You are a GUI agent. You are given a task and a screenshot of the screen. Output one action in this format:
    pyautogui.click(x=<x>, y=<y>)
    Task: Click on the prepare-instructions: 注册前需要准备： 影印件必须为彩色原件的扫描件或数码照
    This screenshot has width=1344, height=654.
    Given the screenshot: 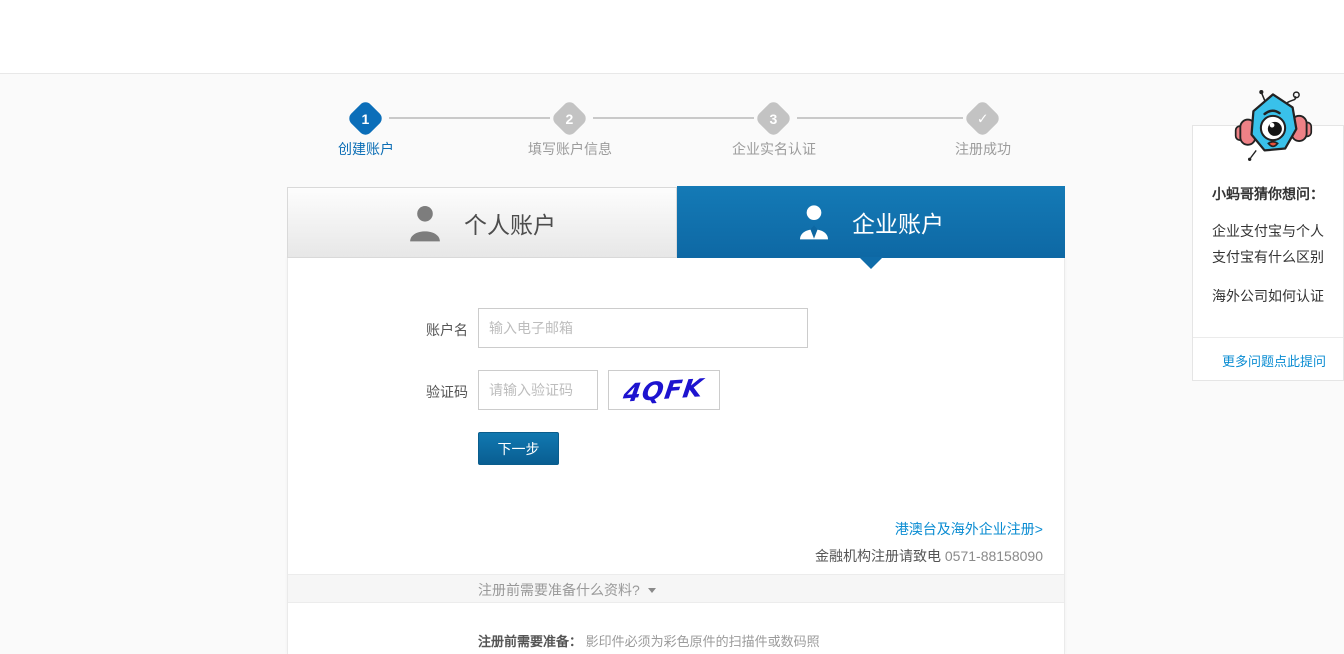 What is the action you would take?
    pyautogui.click(x=649, y=640)
    